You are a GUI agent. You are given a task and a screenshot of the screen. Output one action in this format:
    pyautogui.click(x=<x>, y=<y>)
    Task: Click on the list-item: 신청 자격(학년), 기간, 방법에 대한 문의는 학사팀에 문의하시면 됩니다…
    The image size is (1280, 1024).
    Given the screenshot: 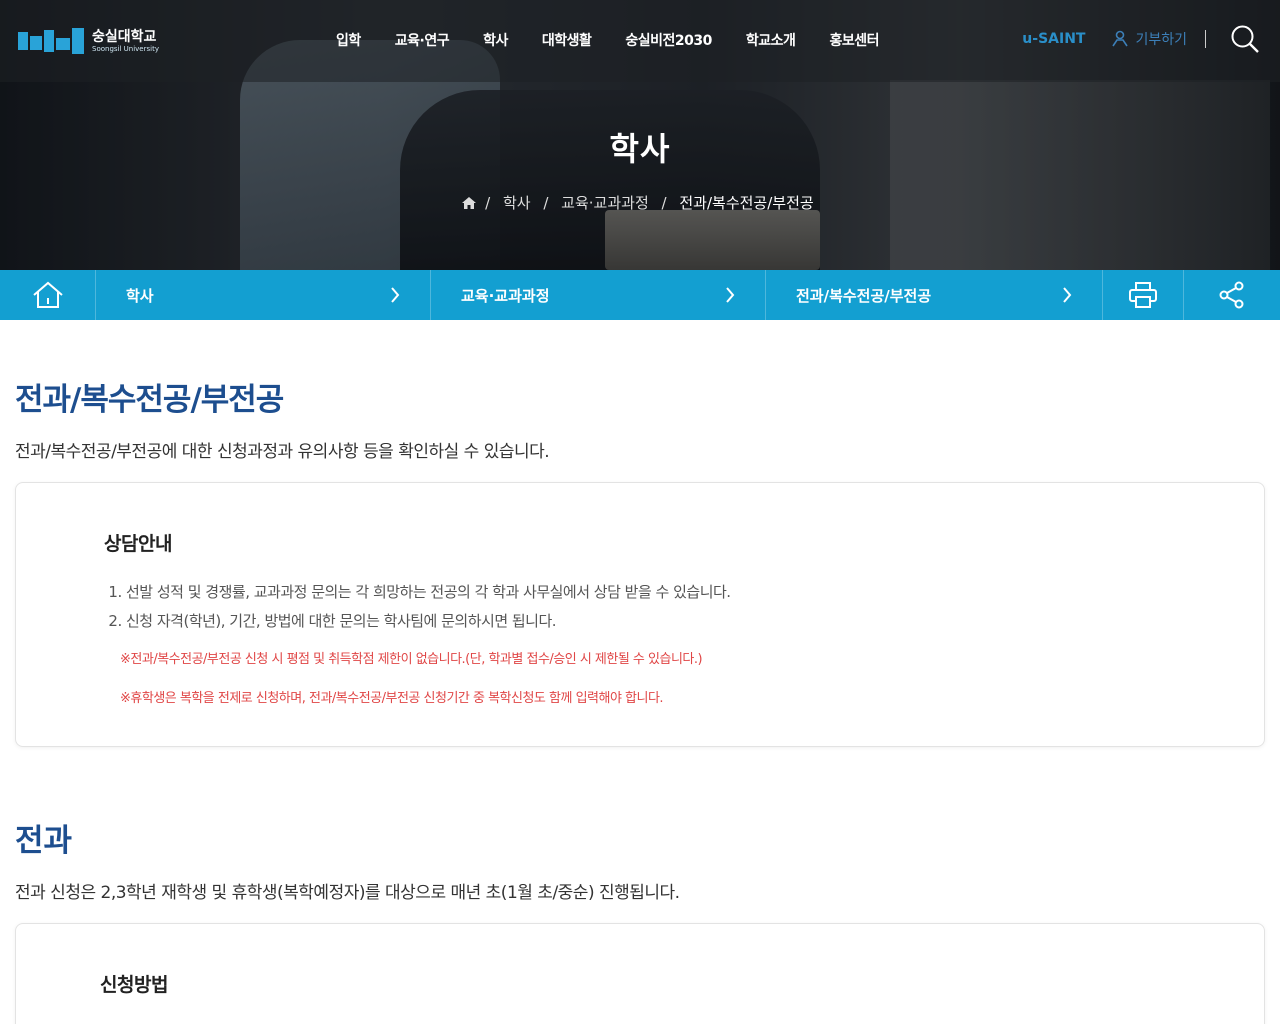 What is the action you would take?
    pyautogui.click(x=651, y=621)
    